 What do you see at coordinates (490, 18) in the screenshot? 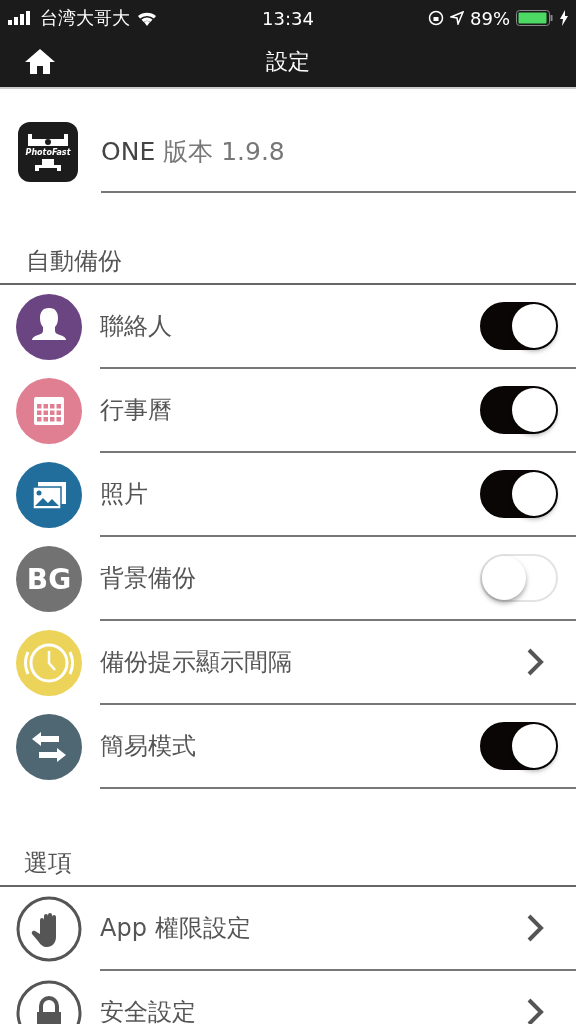
I see `battery-percent: 89%` at bounding box center [490, 18].